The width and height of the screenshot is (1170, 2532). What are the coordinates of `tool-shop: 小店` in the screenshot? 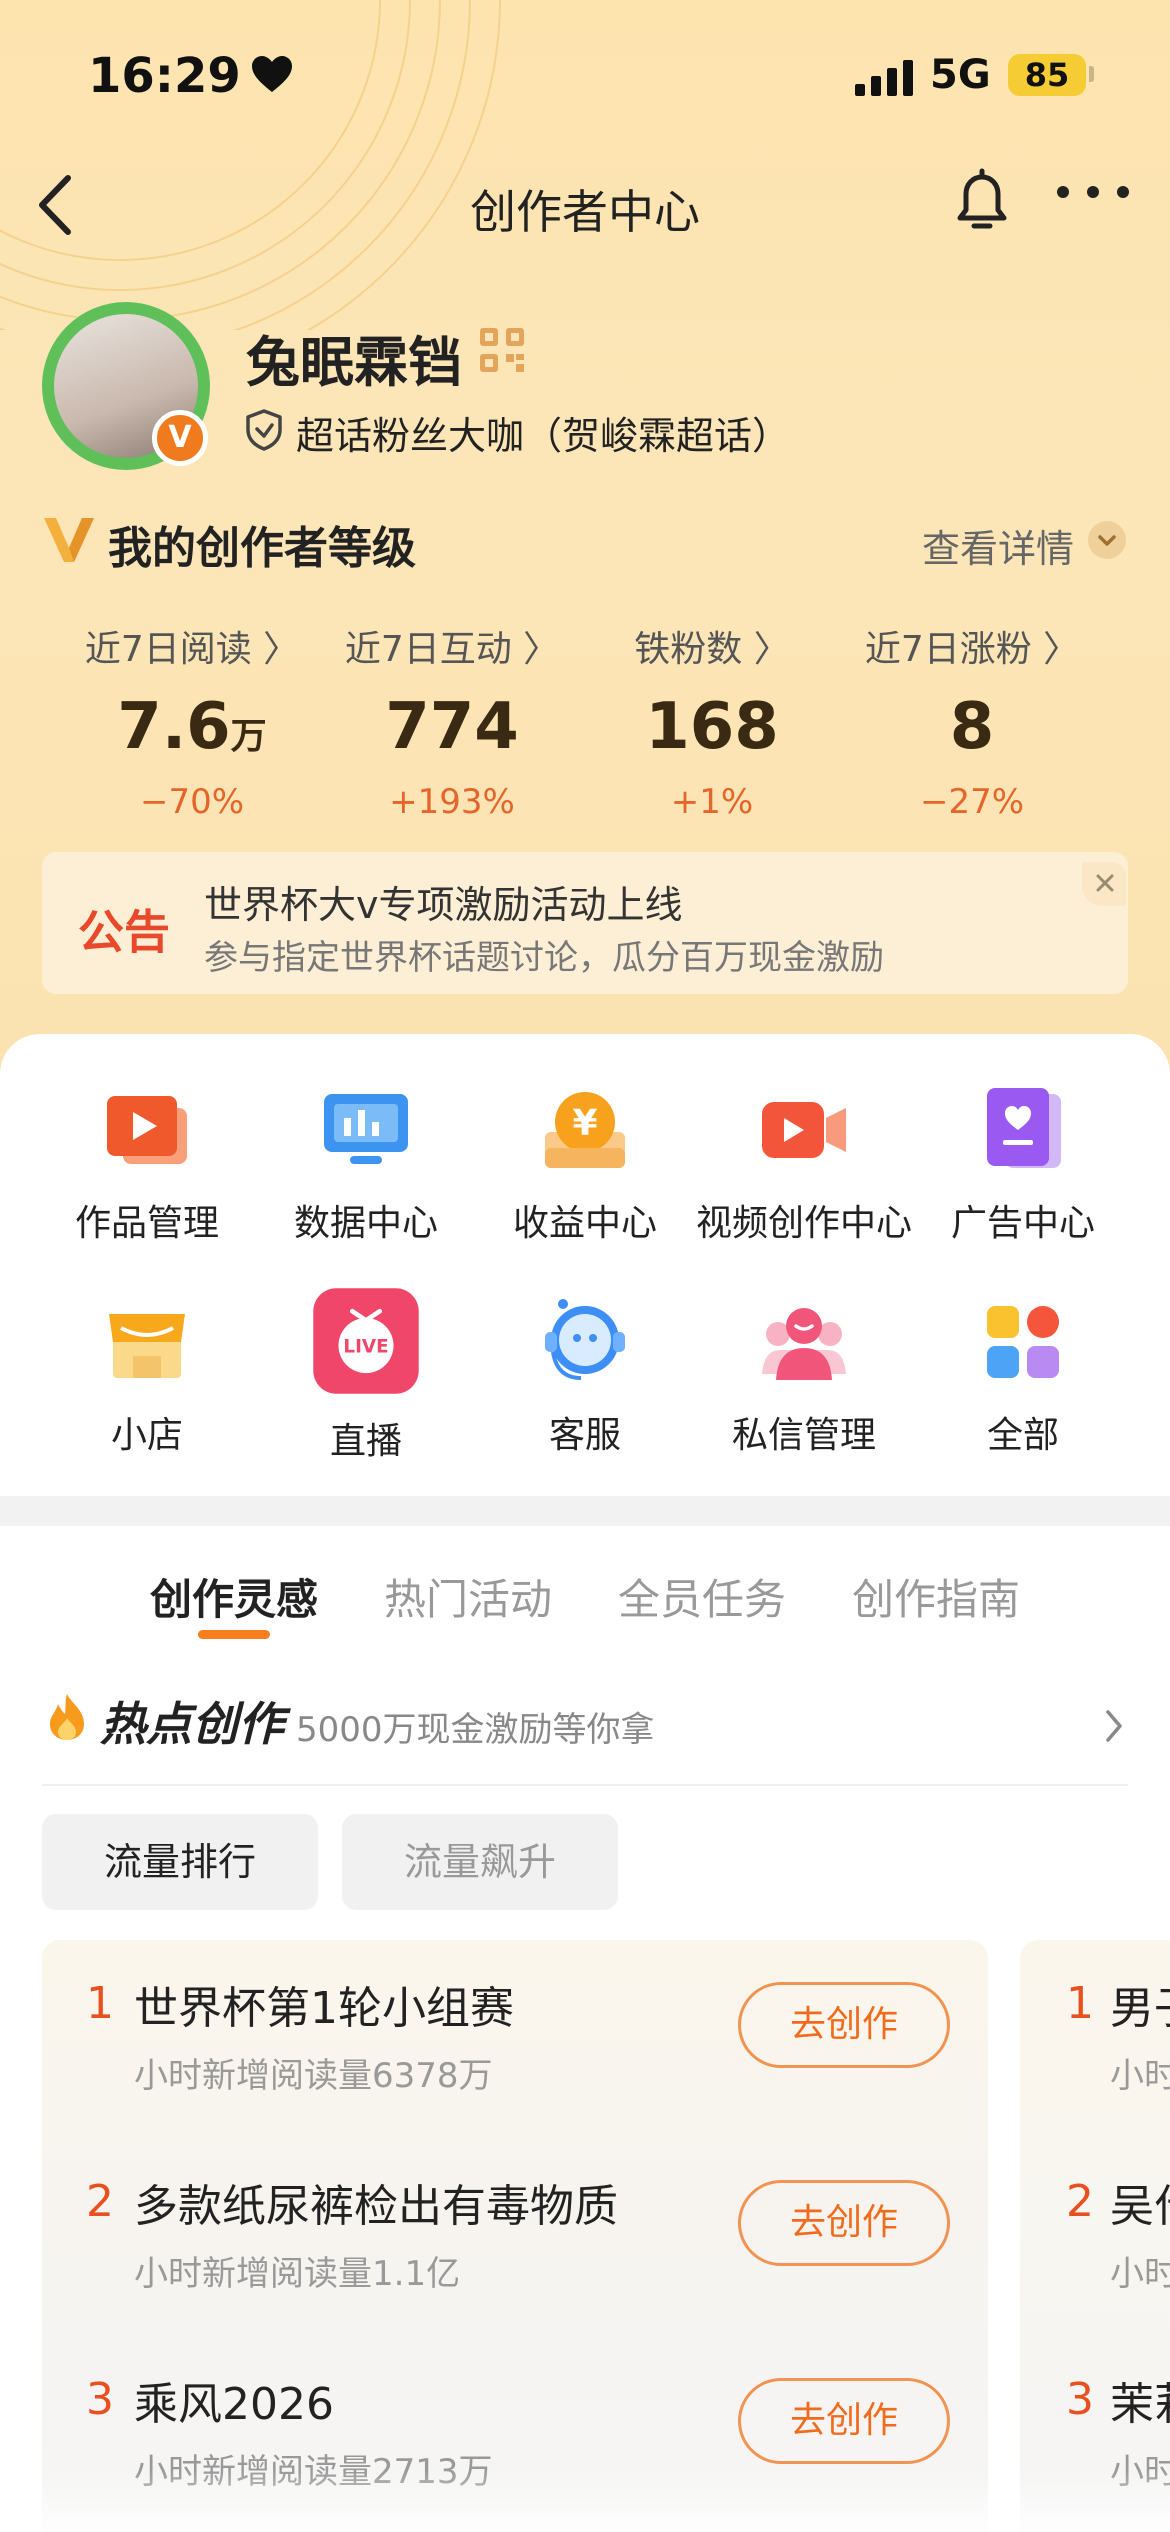 It's located at (147, 1376).